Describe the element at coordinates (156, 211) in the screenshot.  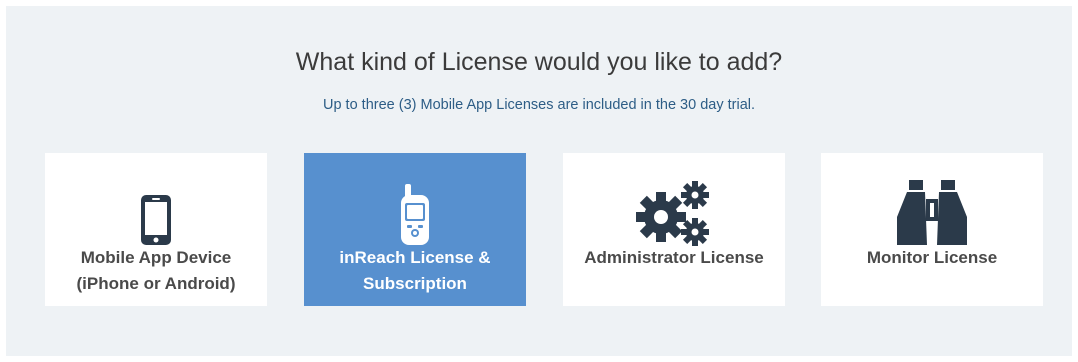
I see `smartphone-icon` at that location.